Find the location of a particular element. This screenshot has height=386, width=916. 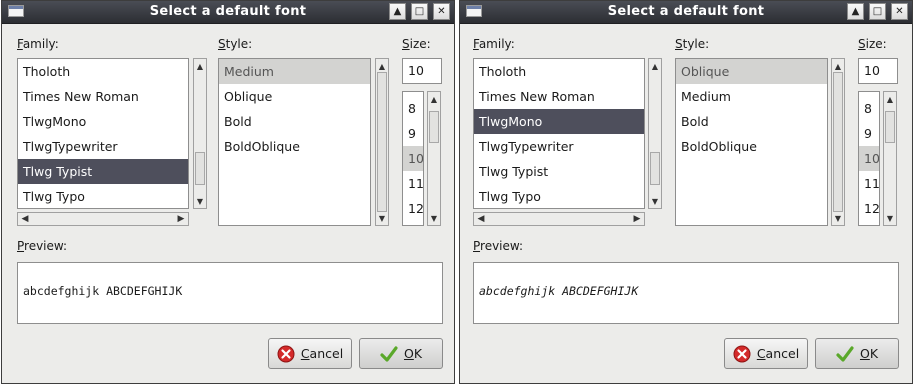

ok-label: OK is located at coordinates (413, 353).